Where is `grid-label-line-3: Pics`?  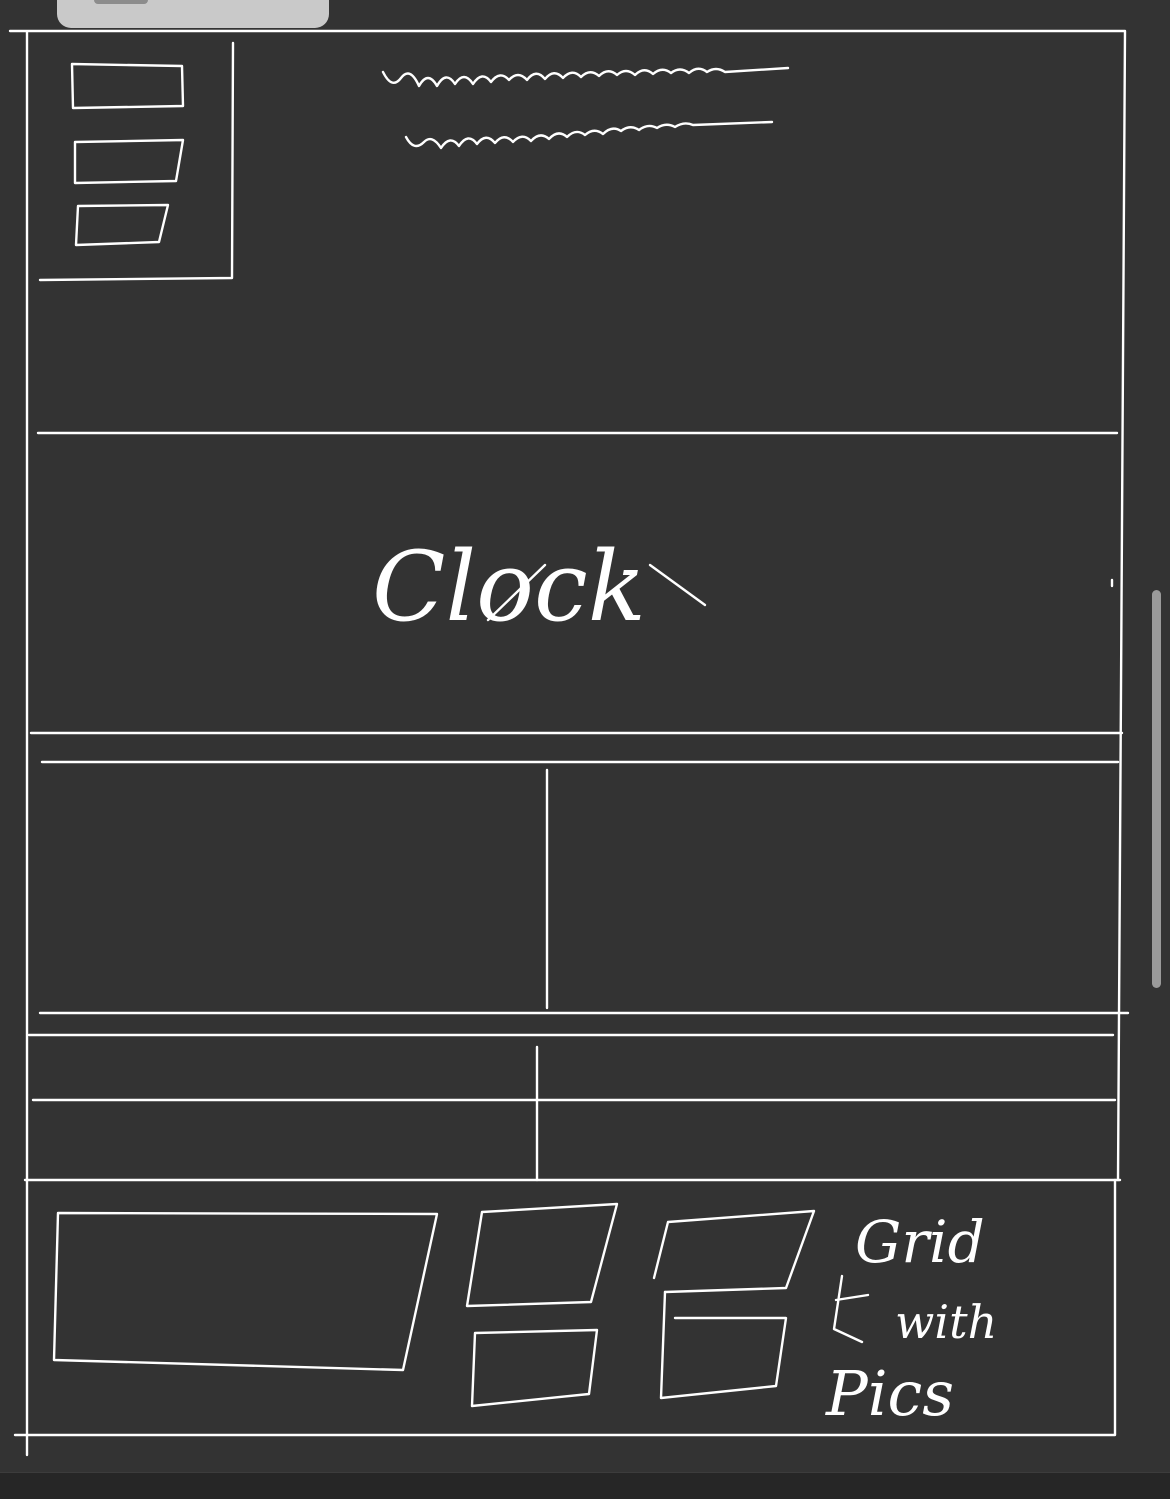 grid-label-line-3: Pics is located at coordinates (889, 1393).